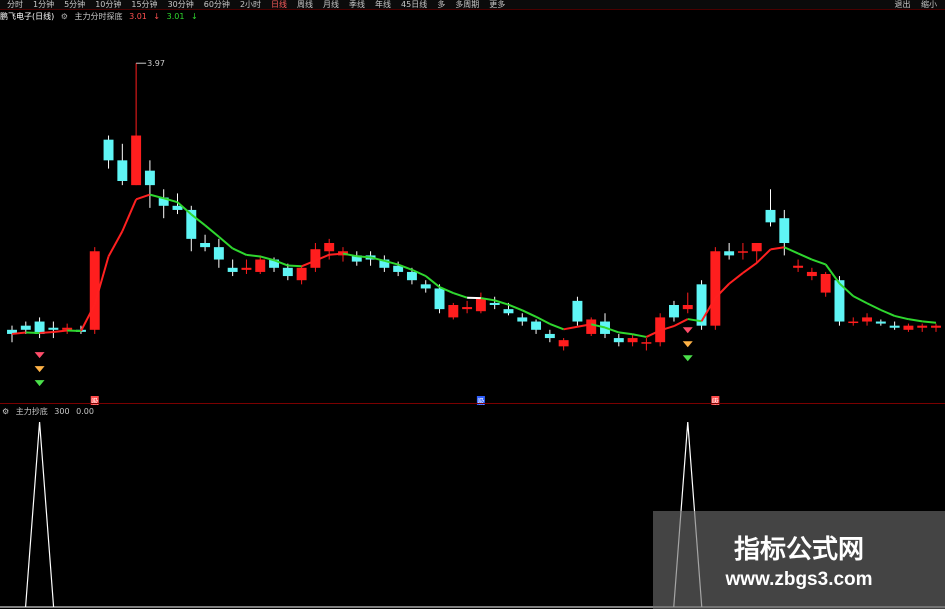 The image size is (945, 609). What do you see at coordinates (50, 412) in the screenshot?
I see `sub-indicator-info-bar: ⚙ 主力抄底 300 0.00` at bounding box center [50, 412].